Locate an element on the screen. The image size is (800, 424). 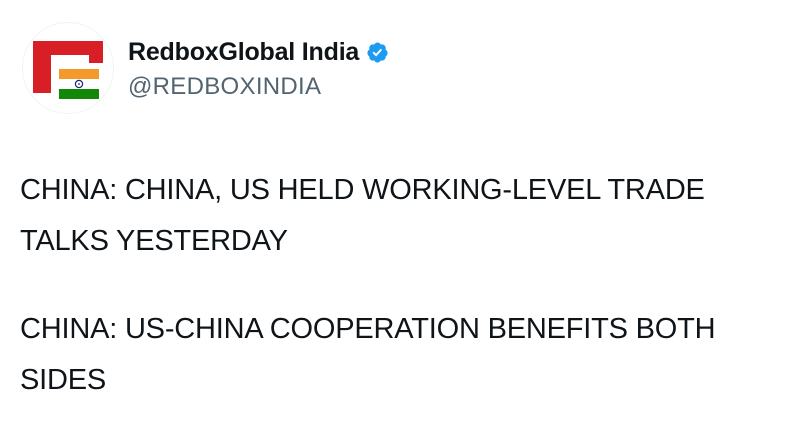
tweet-header: RedboxGlobal India @REDBOXINDIA is located at coordinates (205, 68).